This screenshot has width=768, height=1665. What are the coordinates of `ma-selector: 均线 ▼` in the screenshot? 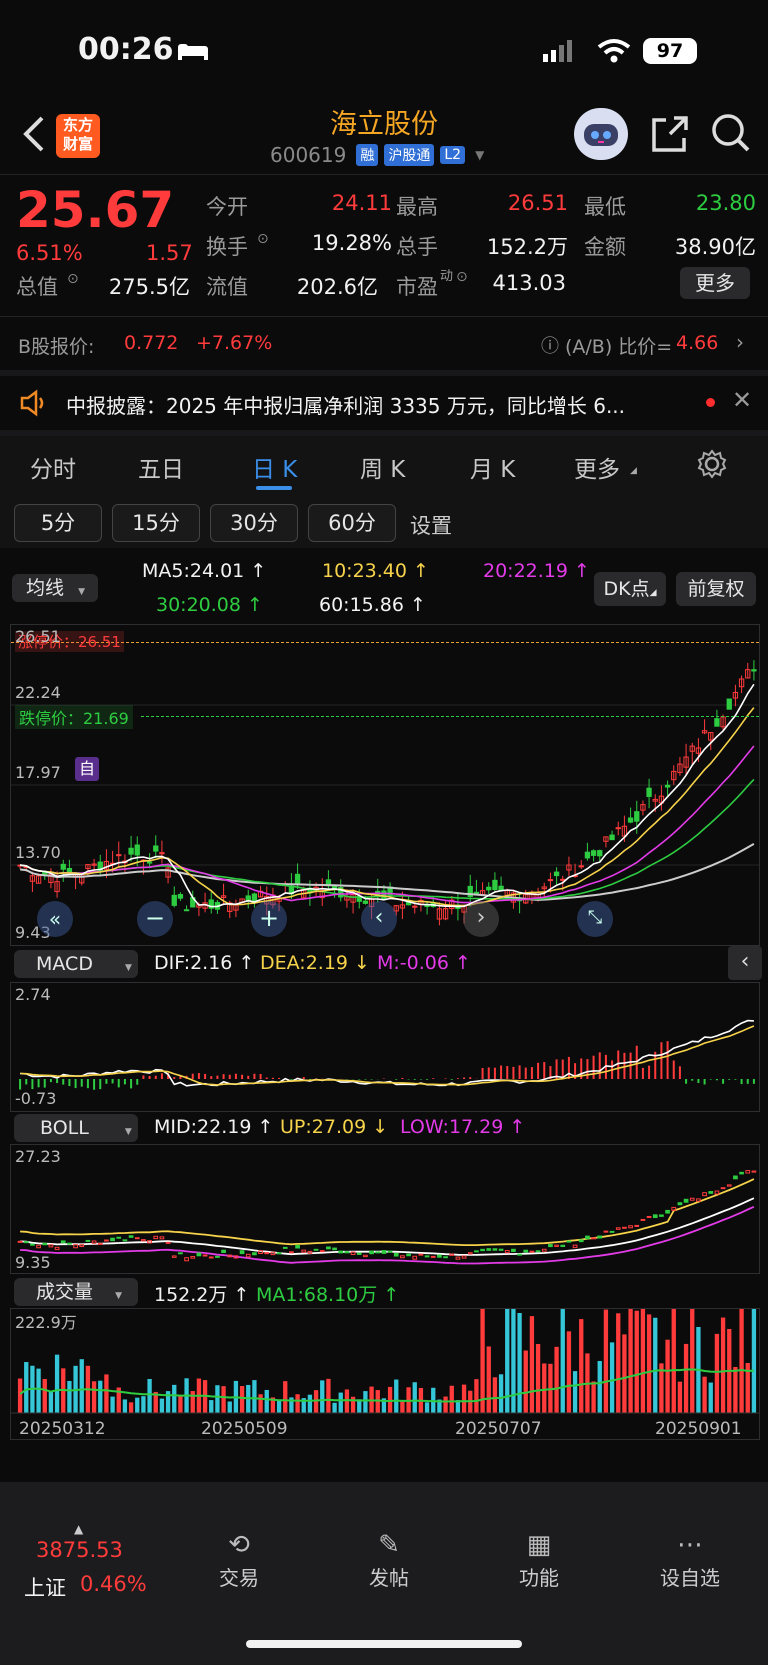 It's located at (55, 588).